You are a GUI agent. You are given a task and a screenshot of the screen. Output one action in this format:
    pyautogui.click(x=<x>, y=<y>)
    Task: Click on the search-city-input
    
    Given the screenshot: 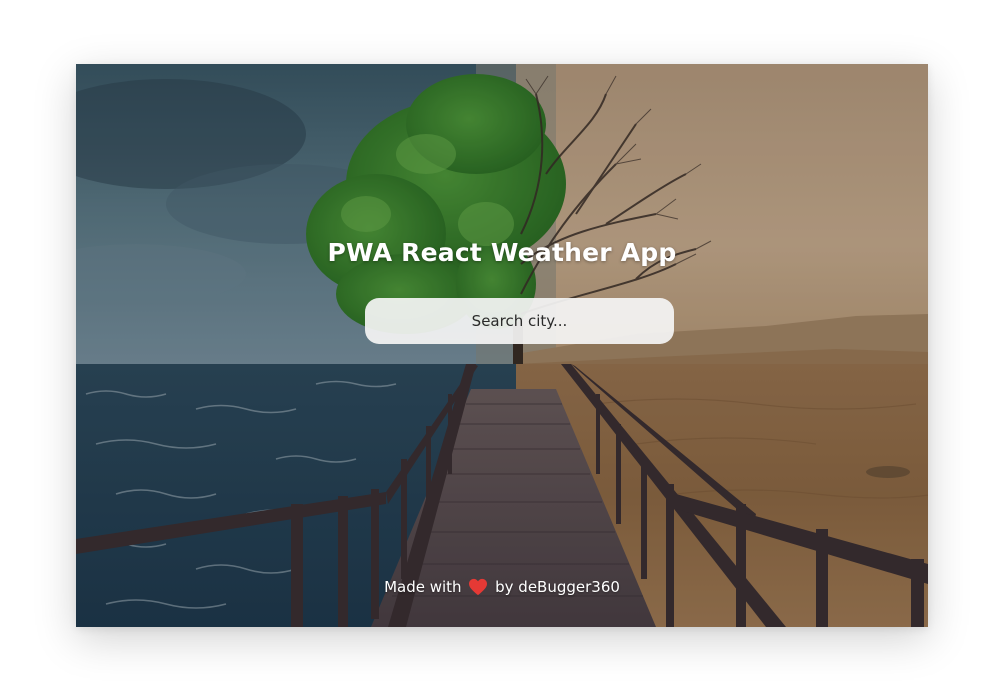 What is the action you would take?
    pyautogui.click(x=519, y=321)
    